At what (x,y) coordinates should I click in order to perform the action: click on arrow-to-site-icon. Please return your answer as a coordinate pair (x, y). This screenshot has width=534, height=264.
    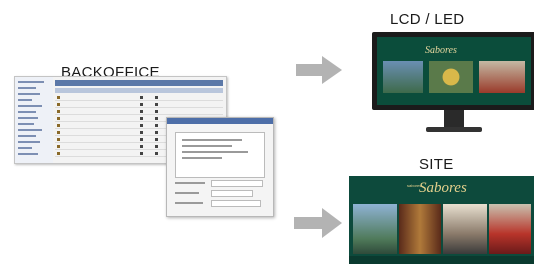
    Looking at the image, I should click on (318, 223).